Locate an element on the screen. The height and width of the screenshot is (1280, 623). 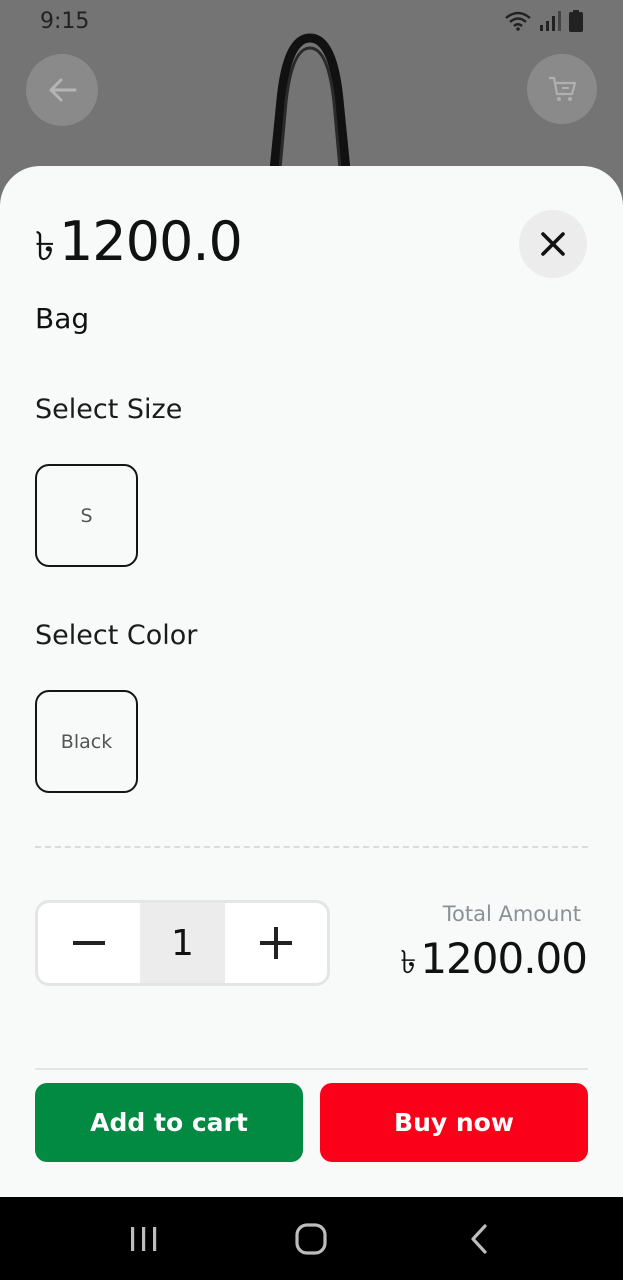
quantity-value: 1 is located at coordinates (182, 943).